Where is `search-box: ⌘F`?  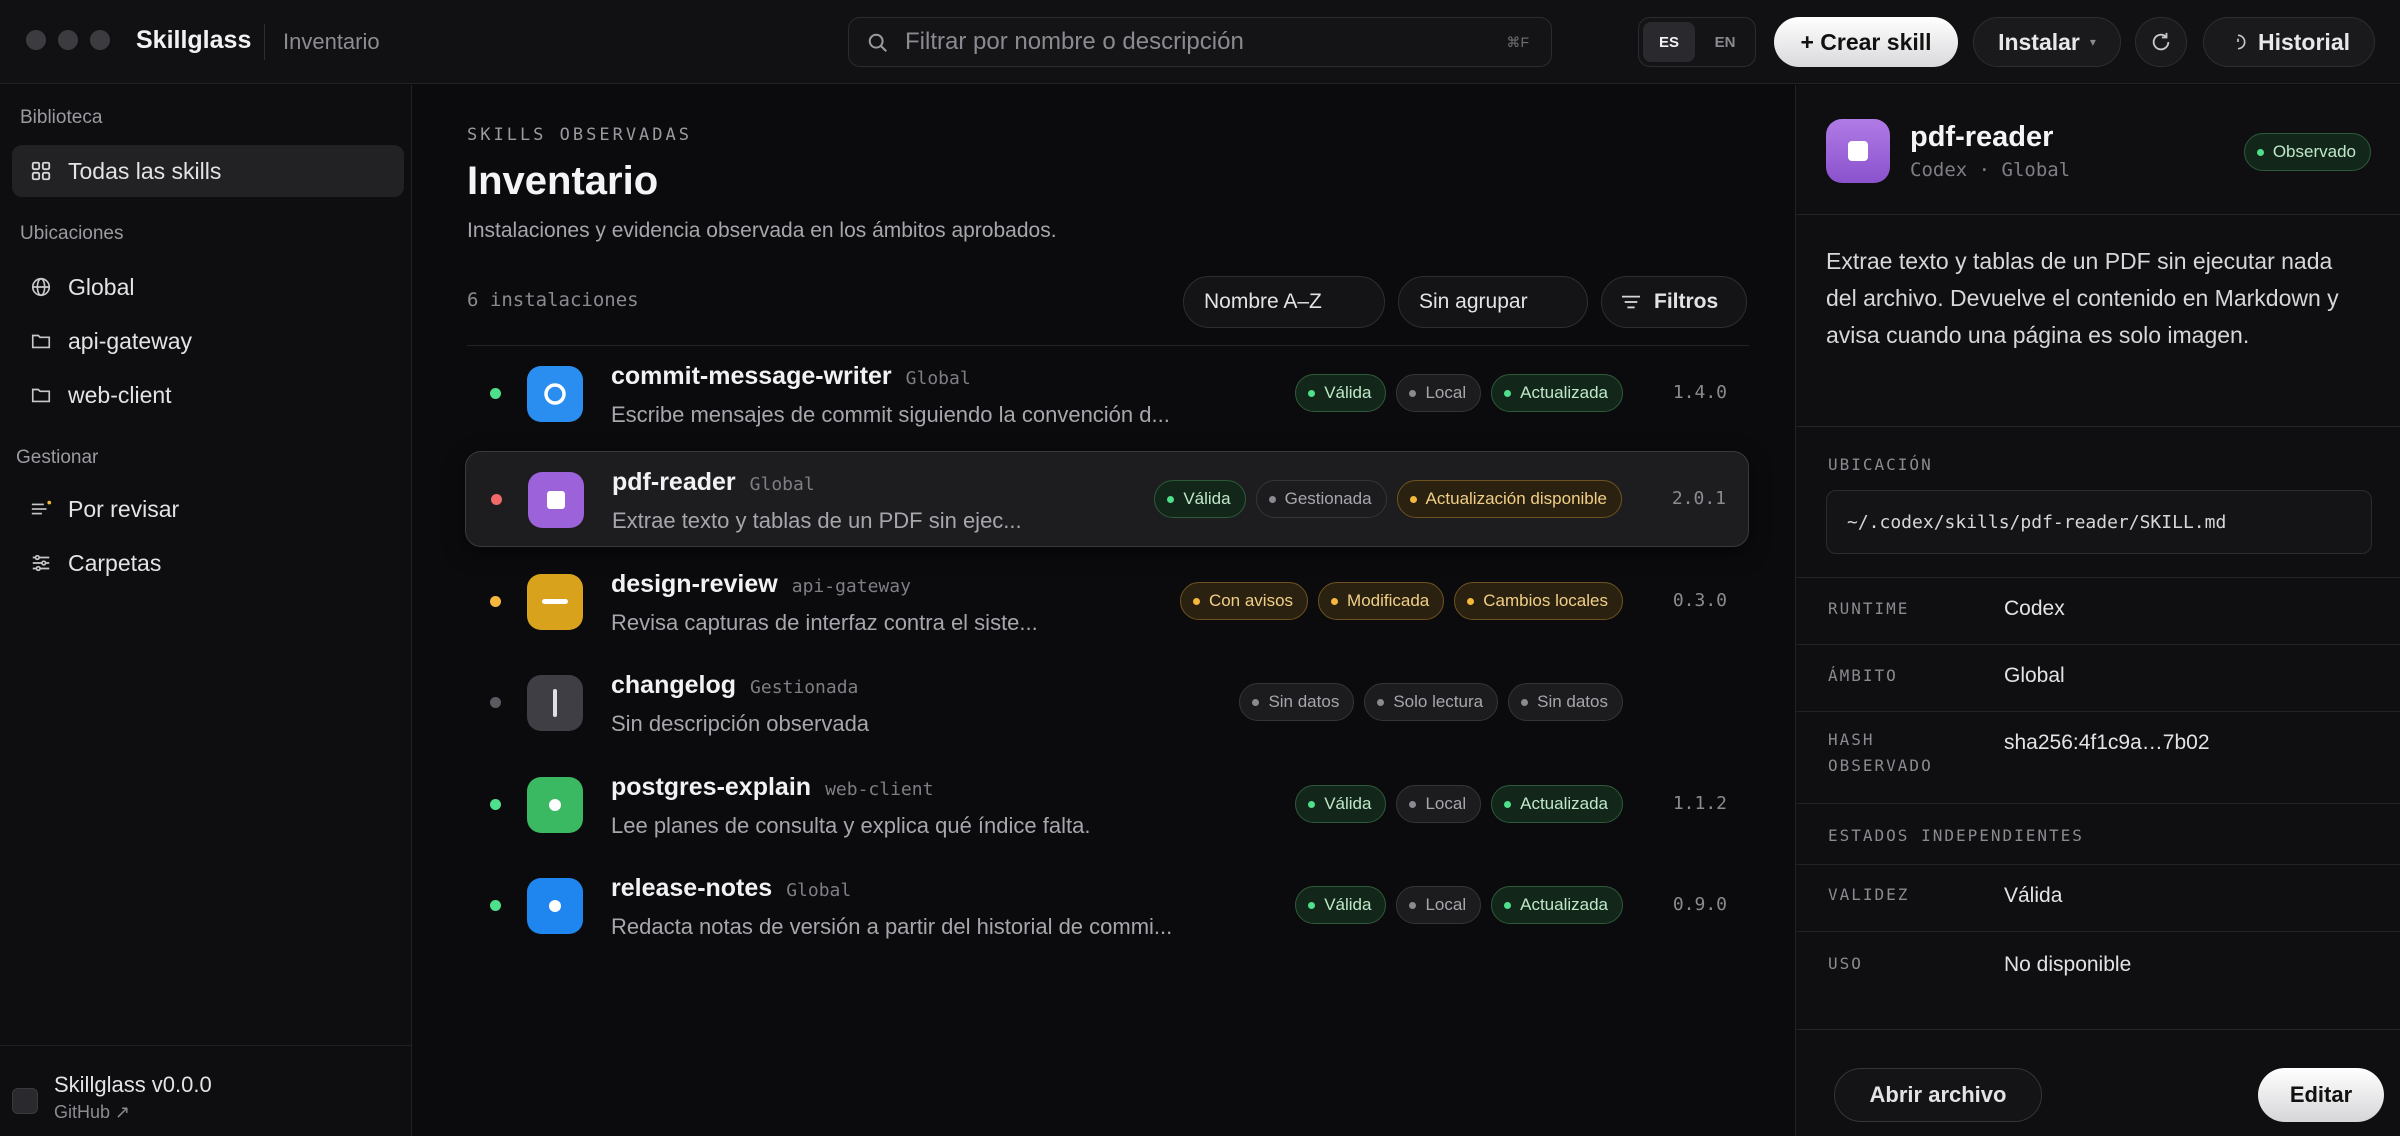 search-box: ⌘F is located at coordinates (1200, 42).